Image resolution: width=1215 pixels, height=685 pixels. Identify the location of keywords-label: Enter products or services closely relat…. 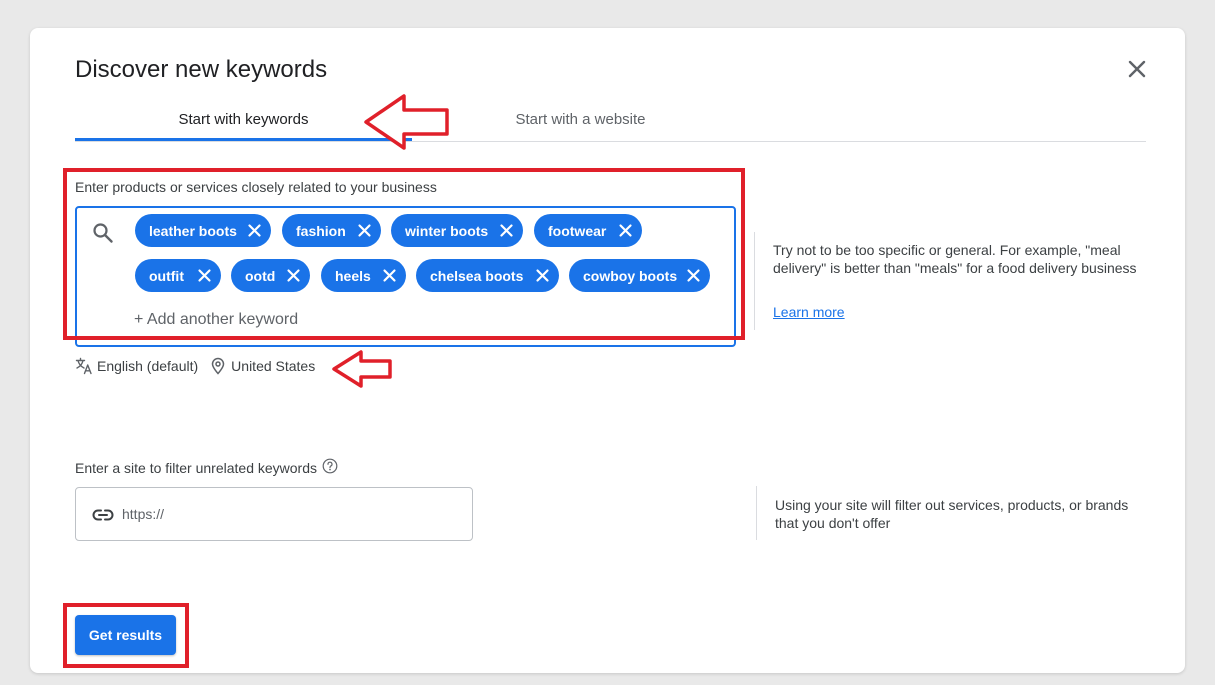
(256, 187).